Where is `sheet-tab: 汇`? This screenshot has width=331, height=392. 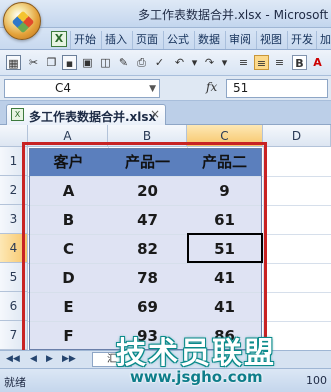
sheet-tab: 汇 is located at coordinates (112, 359).